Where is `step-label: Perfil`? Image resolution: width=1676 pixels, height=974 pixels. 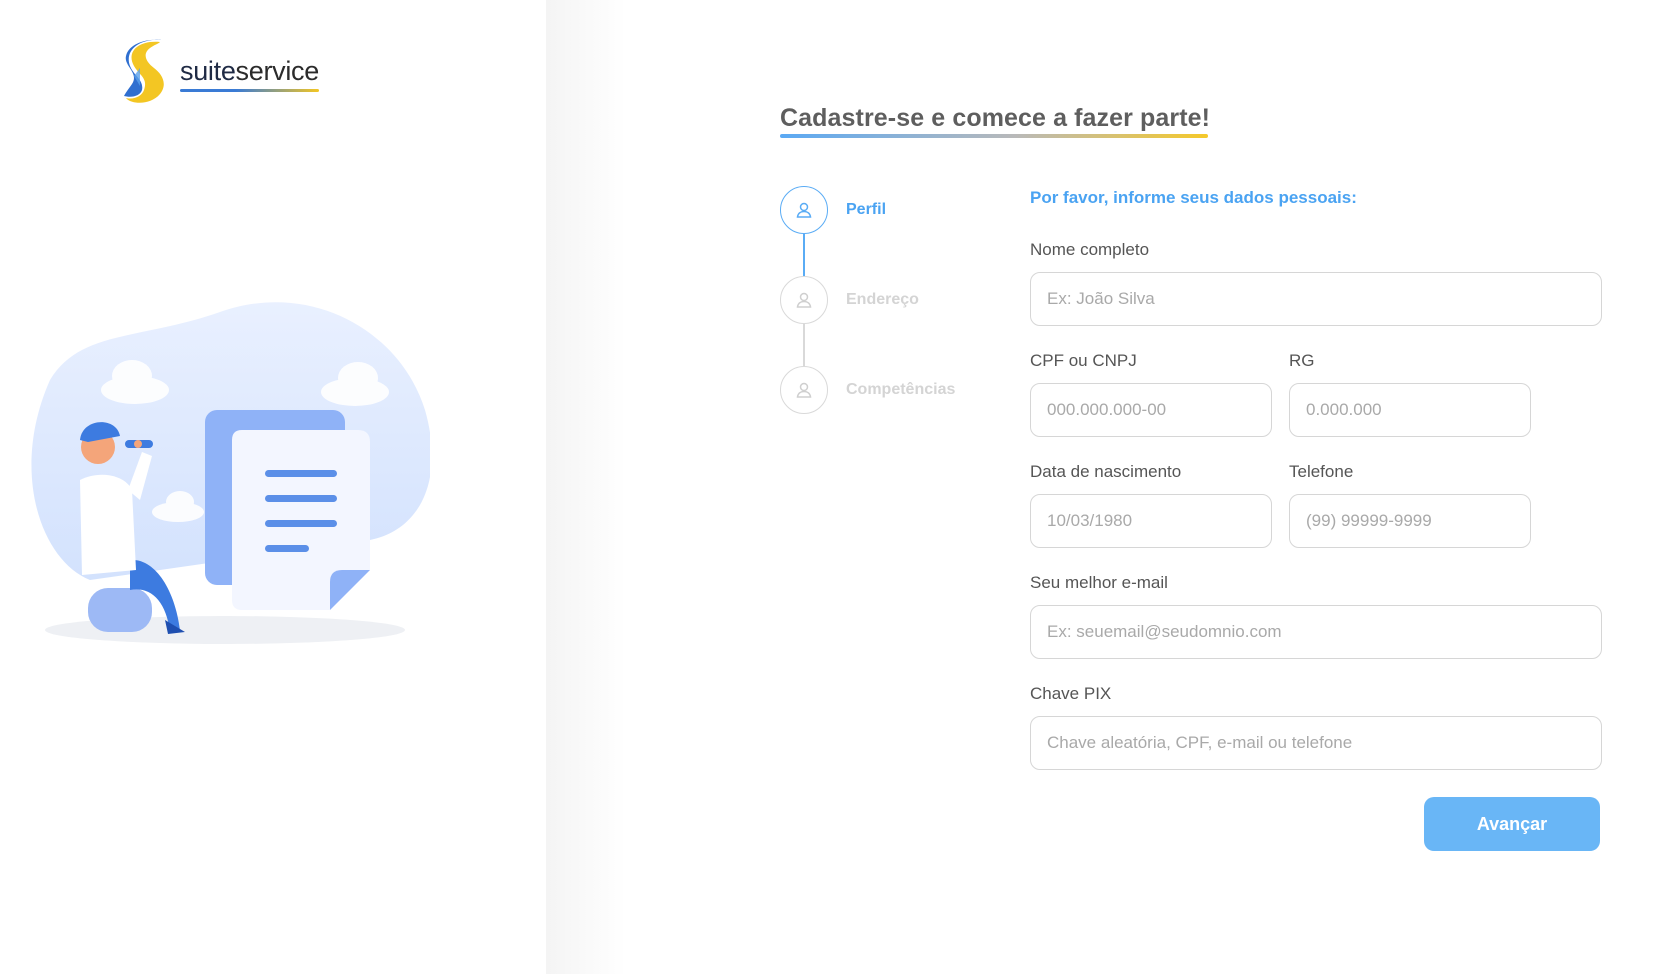 step-label: Perfil is located at coordinates (866, 209).